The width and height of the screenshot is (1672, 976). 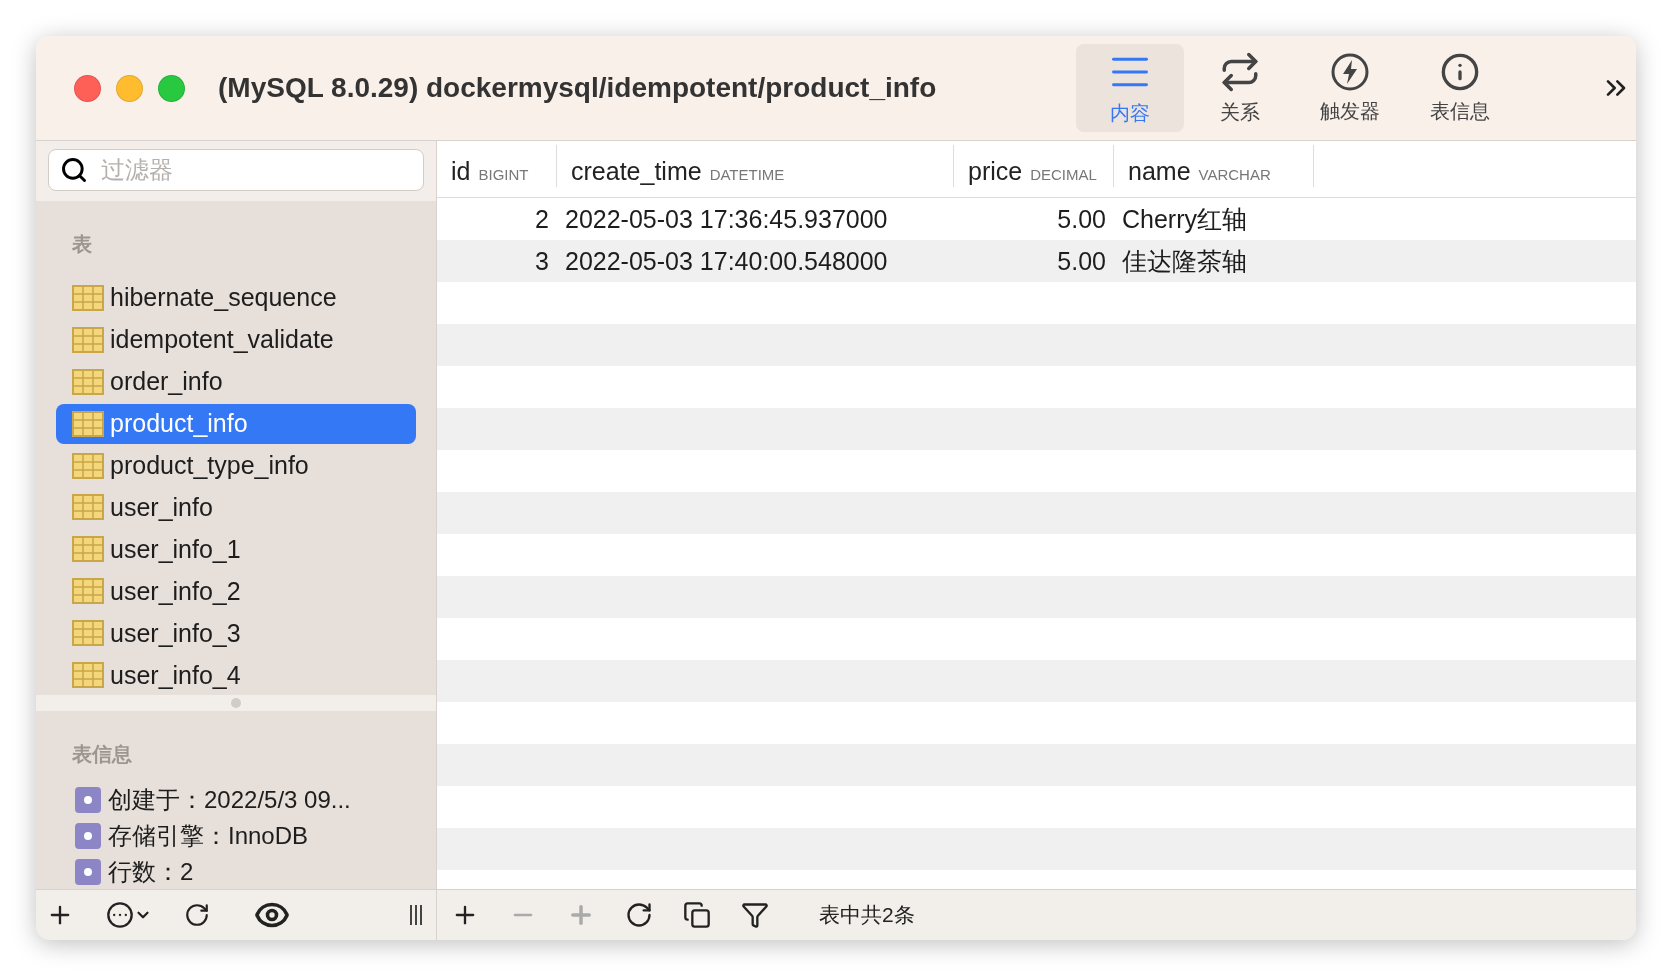 I want to click on table-item: user_info, so click(x=236, y=507).